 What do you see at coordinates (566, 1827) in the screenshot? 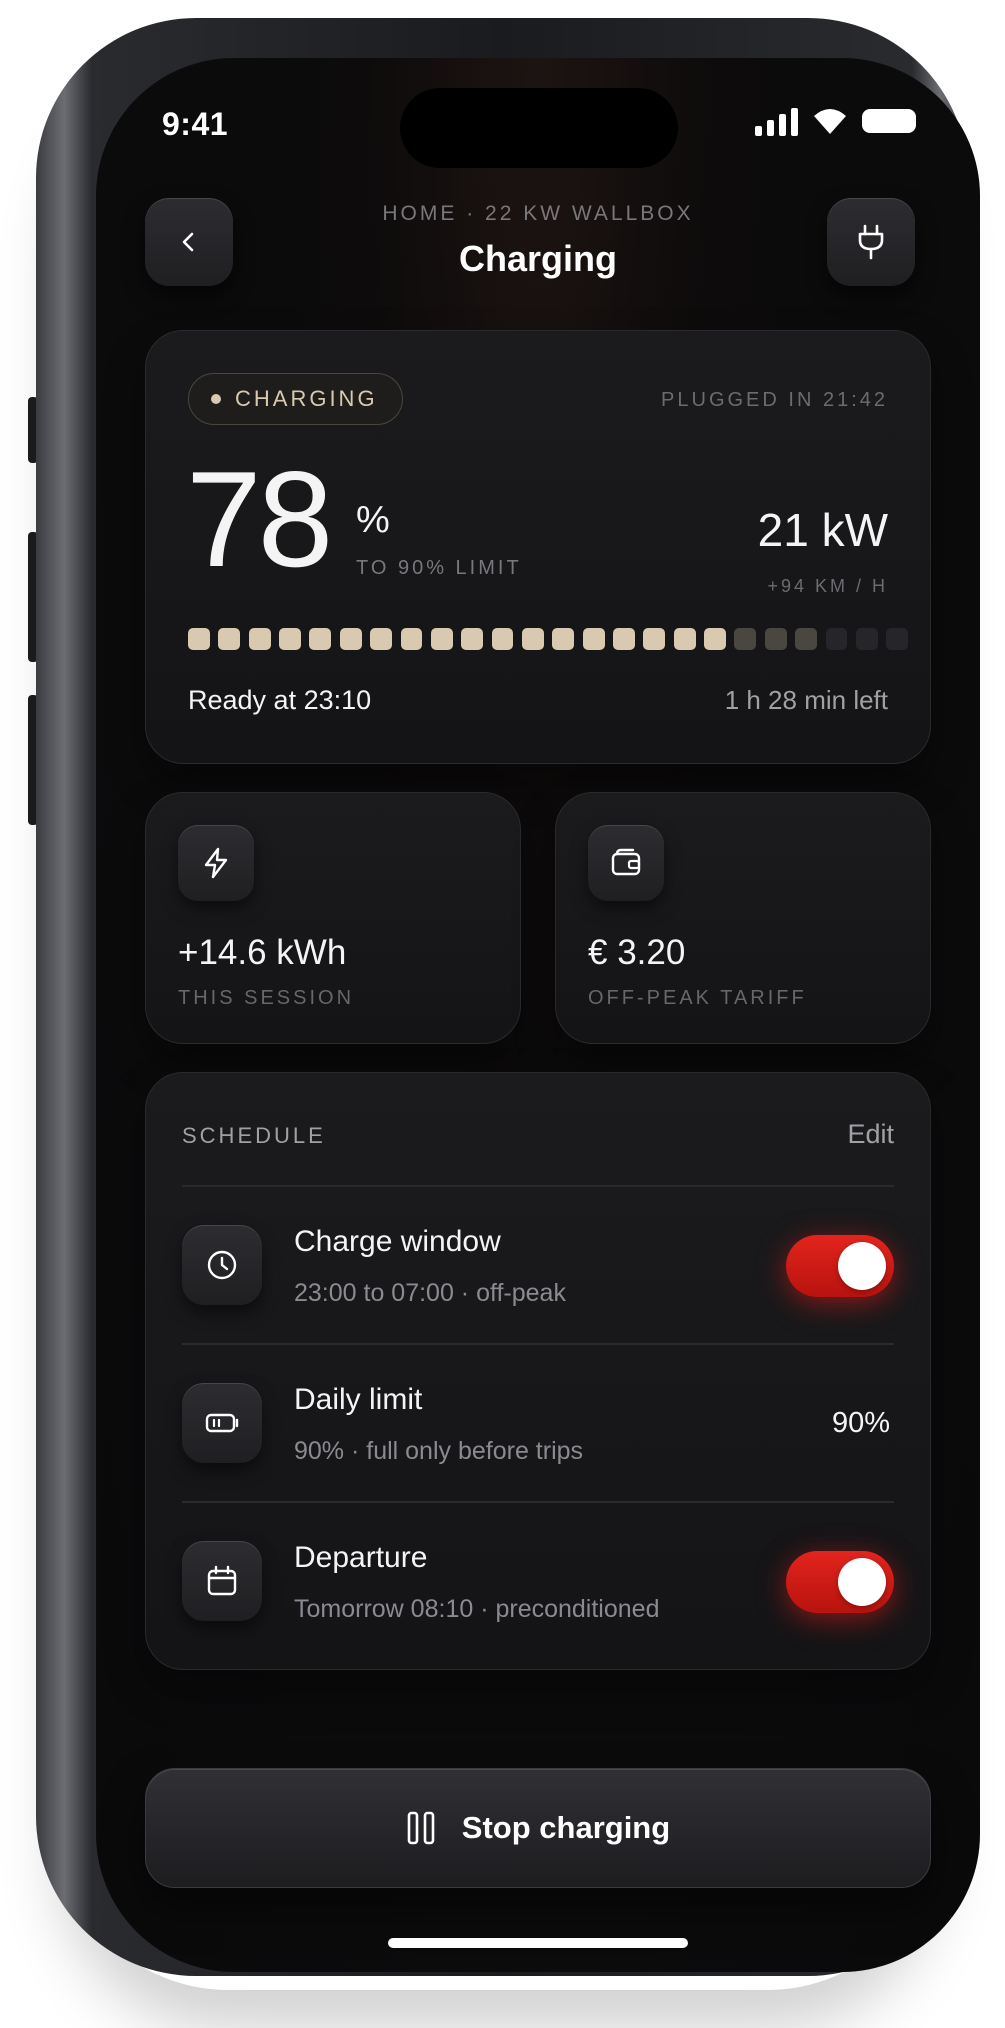
I see `stop-charging-label: Stop charging` at bounding box center [566, 1827].